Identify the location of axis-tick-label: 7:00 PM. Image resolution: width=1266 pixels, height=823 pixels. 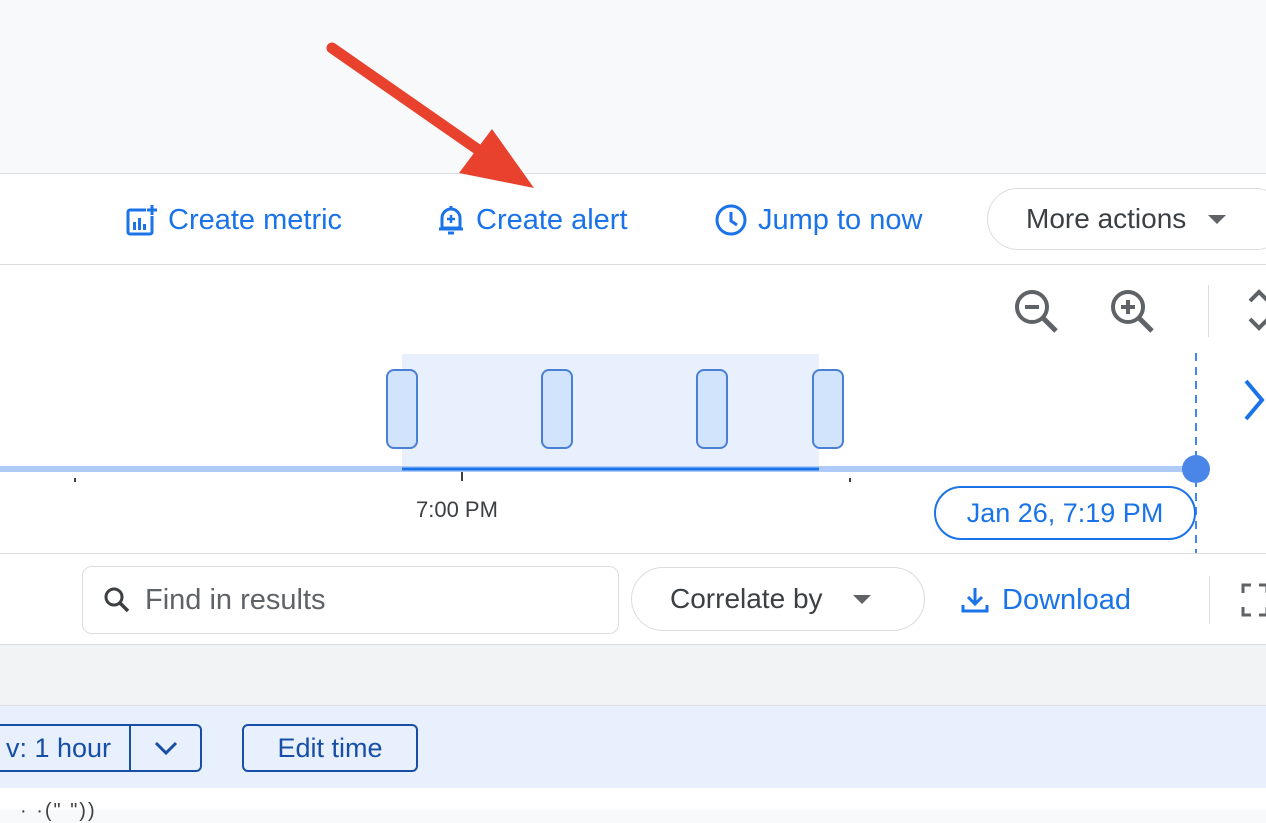
(457, 509).